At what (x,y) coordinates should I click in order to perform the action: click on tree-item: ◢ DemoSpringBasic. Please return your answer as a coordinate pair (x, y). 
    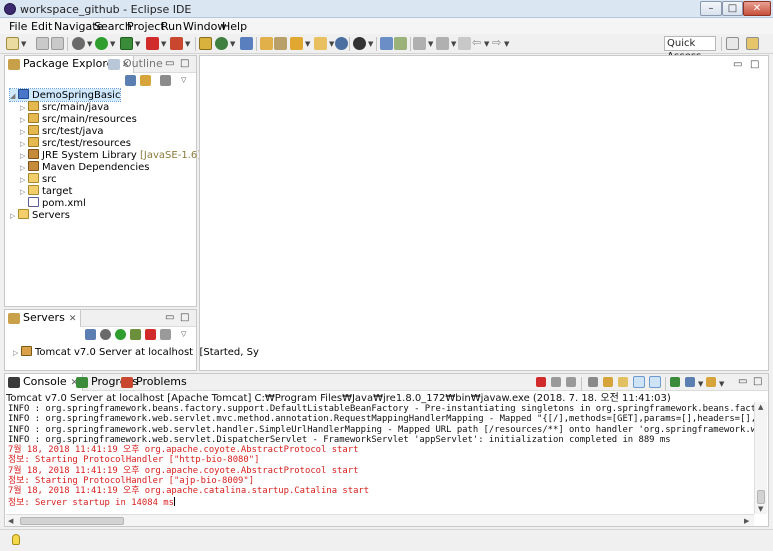
    Looking at the image, I should click on (65, 95).